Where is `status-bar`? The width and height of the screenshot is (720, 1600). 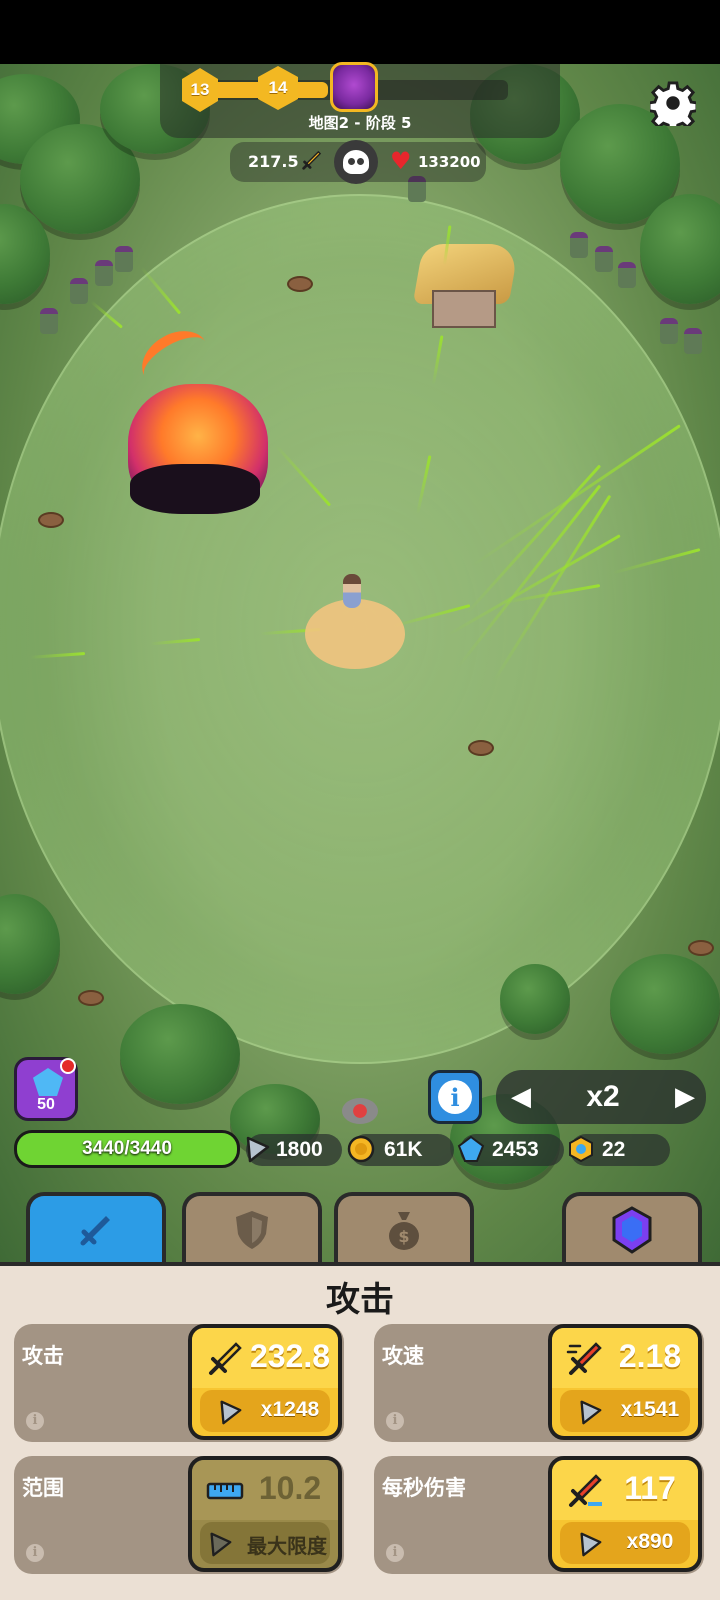 status-bar is located at coordinates (360, 32).